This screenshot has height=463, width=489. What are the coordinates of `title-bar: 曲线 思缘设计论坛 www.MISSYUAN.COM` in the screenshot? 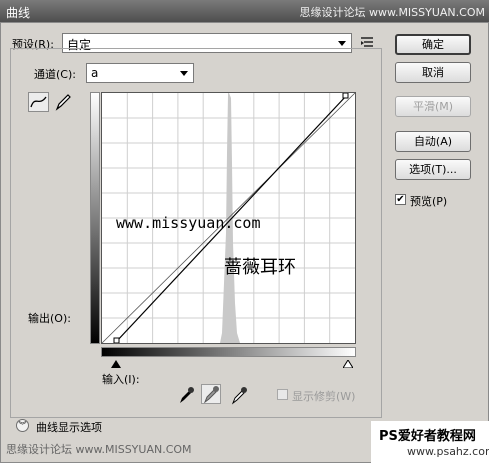 It's located at (244, 11).